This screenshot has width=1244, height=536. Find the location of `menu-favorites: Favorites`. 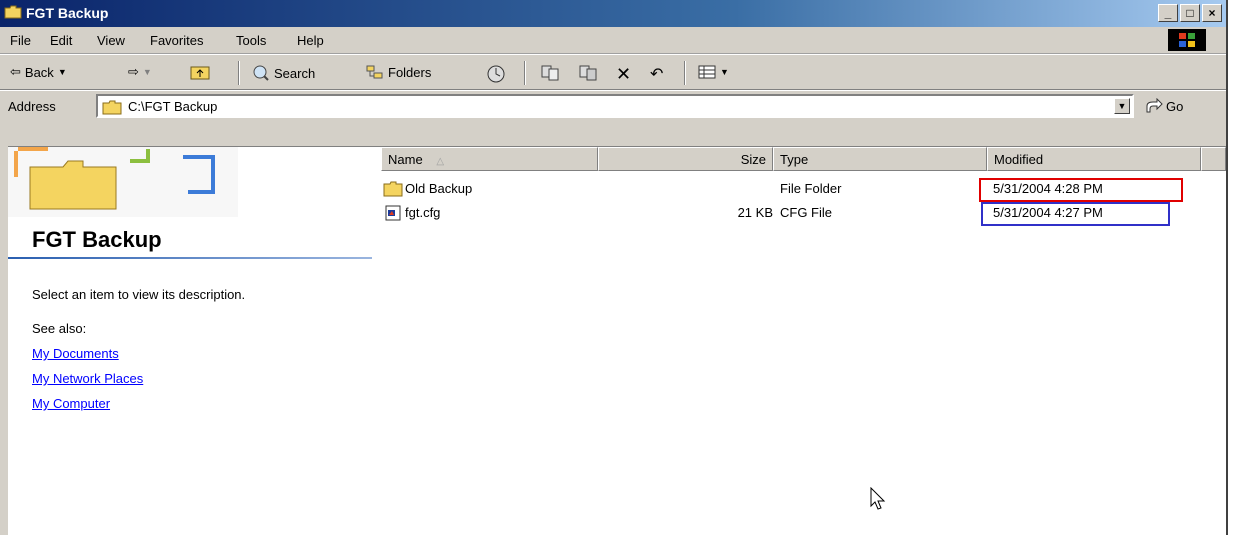

menu-favorites: Favorites is located at coordinates (176, 40).